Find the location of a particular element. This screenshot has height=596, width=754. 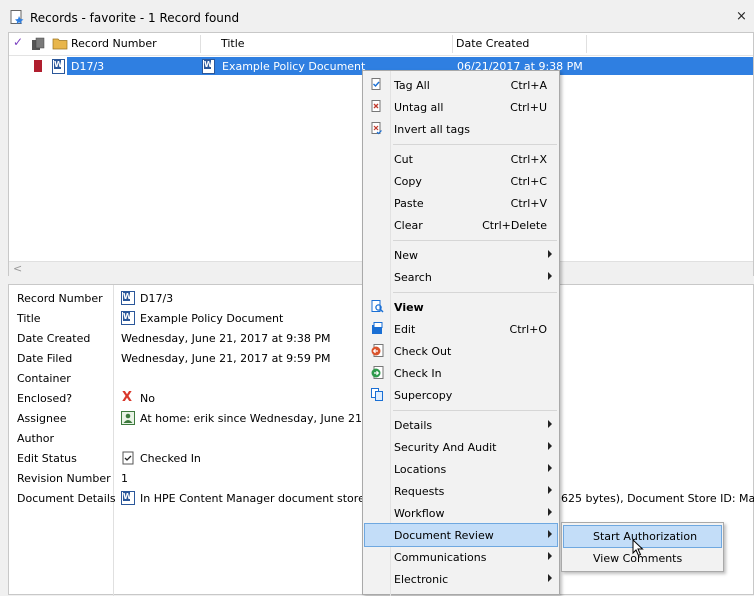

menu-item-invert-all-tags: Invert all tags is located at coordinates (461, 129).